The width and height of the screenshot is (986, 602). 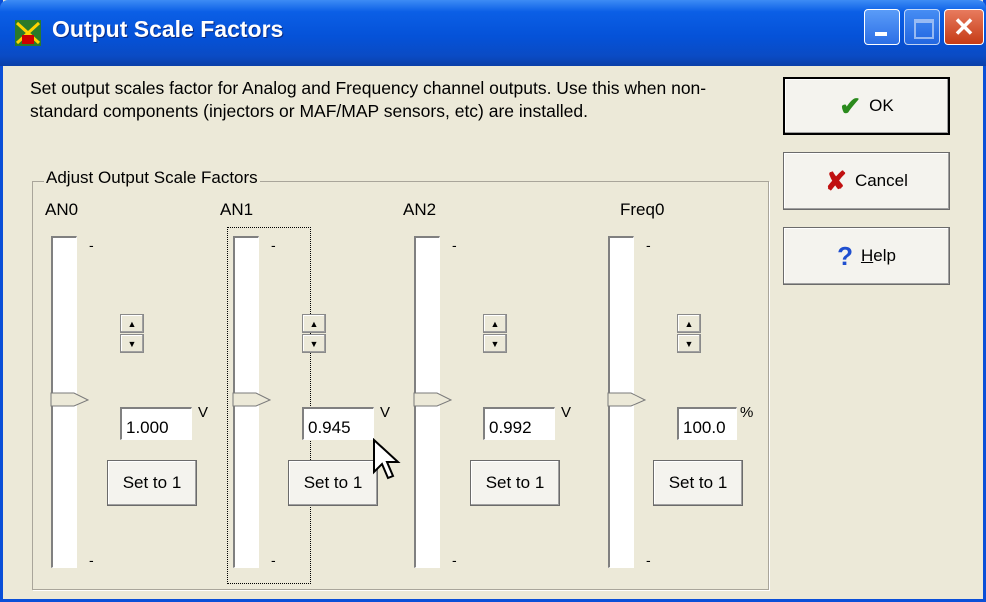 What do you see at coordinates (836, 180) in the screenshot?
I see `x-icon: ✘` at bounding box center [836, 180].